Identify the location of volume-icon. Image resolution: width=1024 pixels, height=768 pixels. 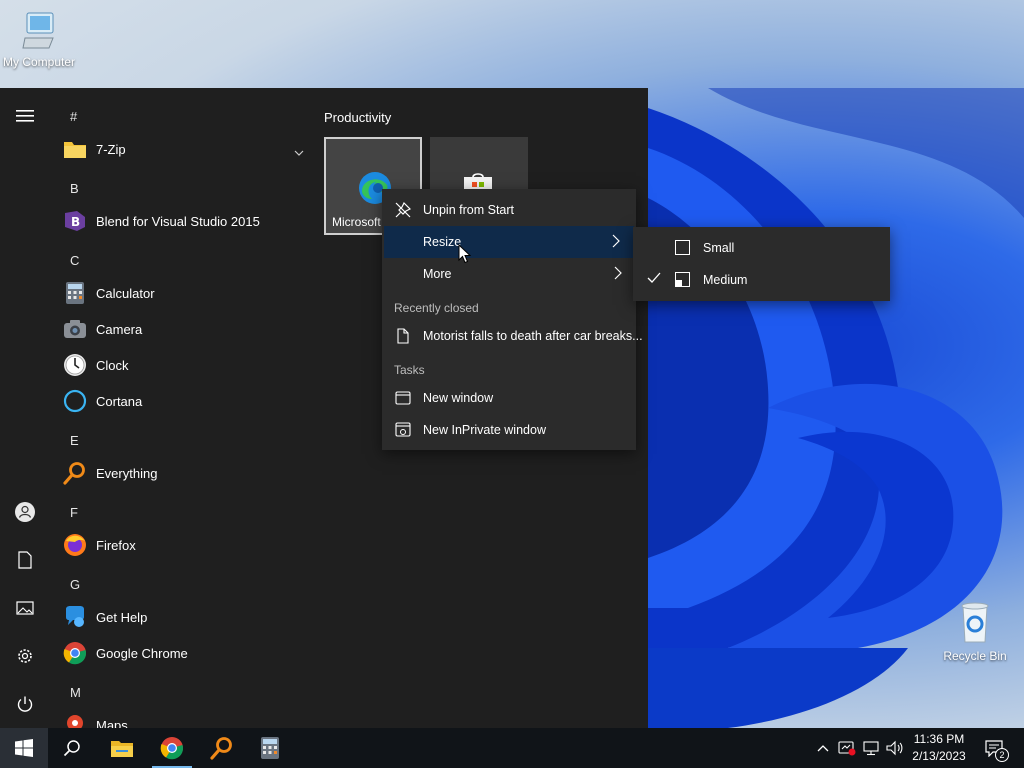
(894, 748).